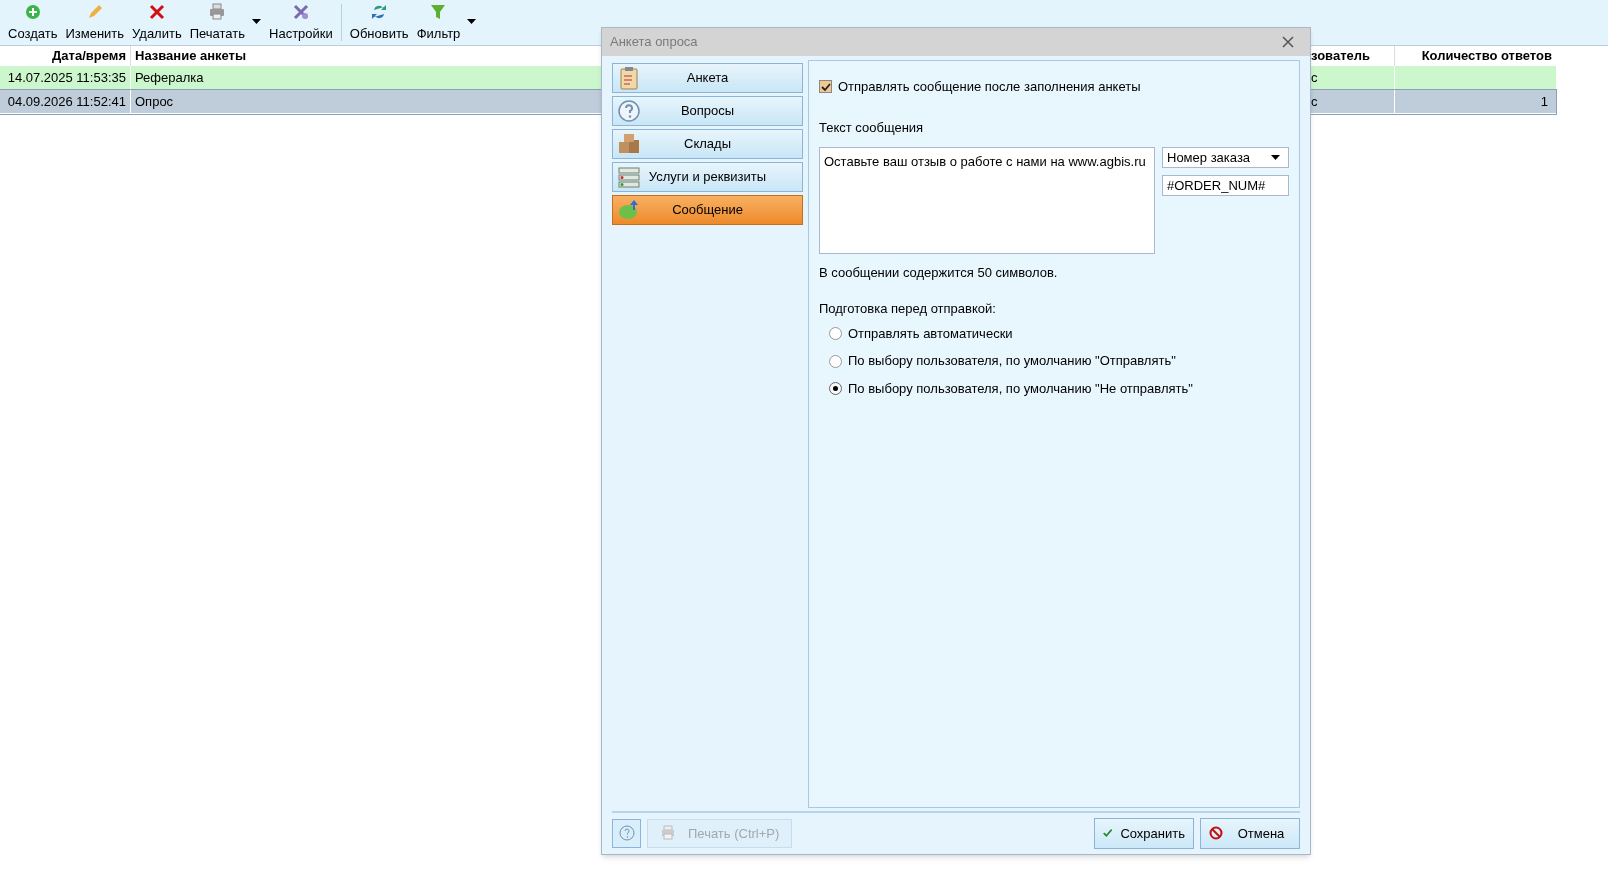 This screenshot has height=875, width=1608. What do you see at coordinates (1544, 101) in the screenshot?
I see `table-cell-text: 1` at bounding box center [1544, 101].